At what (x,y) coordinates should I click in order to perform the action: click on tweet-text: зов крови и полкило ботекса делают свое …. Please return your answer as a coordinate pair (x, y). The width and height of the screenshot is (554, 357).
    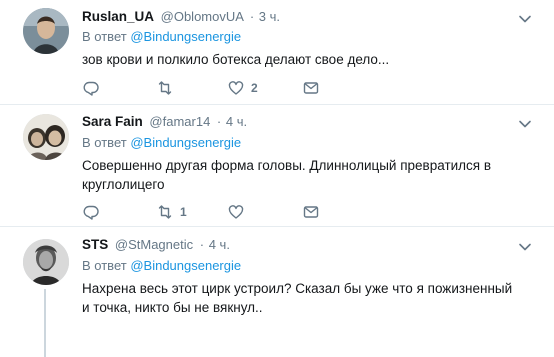
    Looking at the image, I should click on (236, 59).